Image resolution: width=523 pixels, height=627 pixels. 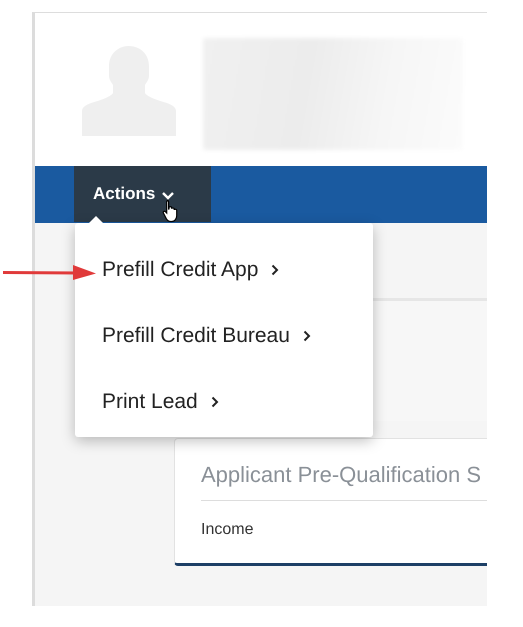 I want to click on menu-item: Prefill Credit Bureau, so click(x=206, y=336).